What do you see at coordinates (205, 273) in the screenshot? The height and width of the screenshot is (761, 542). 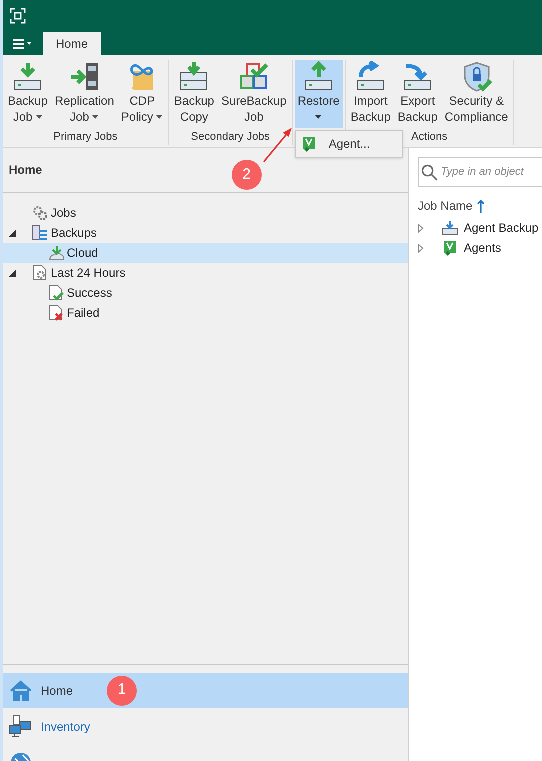 I see `tree-item: Last 24 Hours` at bounding box center [205, 273].